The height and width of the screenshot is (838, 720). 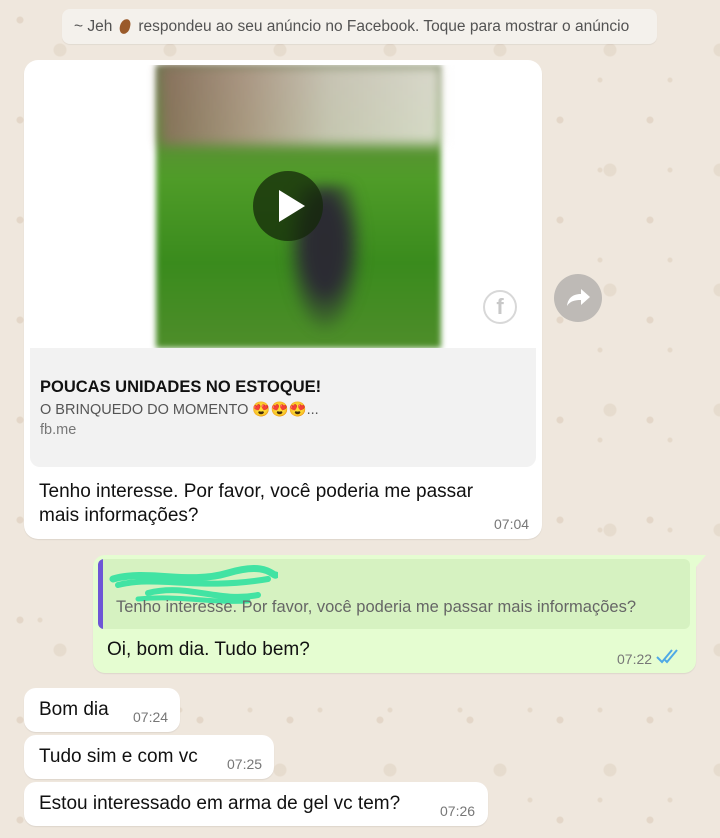 What do you see at coordinates (58, 430) in the screenshot?
I see `ad-link: fb.me` at bounding box center [58, 430].